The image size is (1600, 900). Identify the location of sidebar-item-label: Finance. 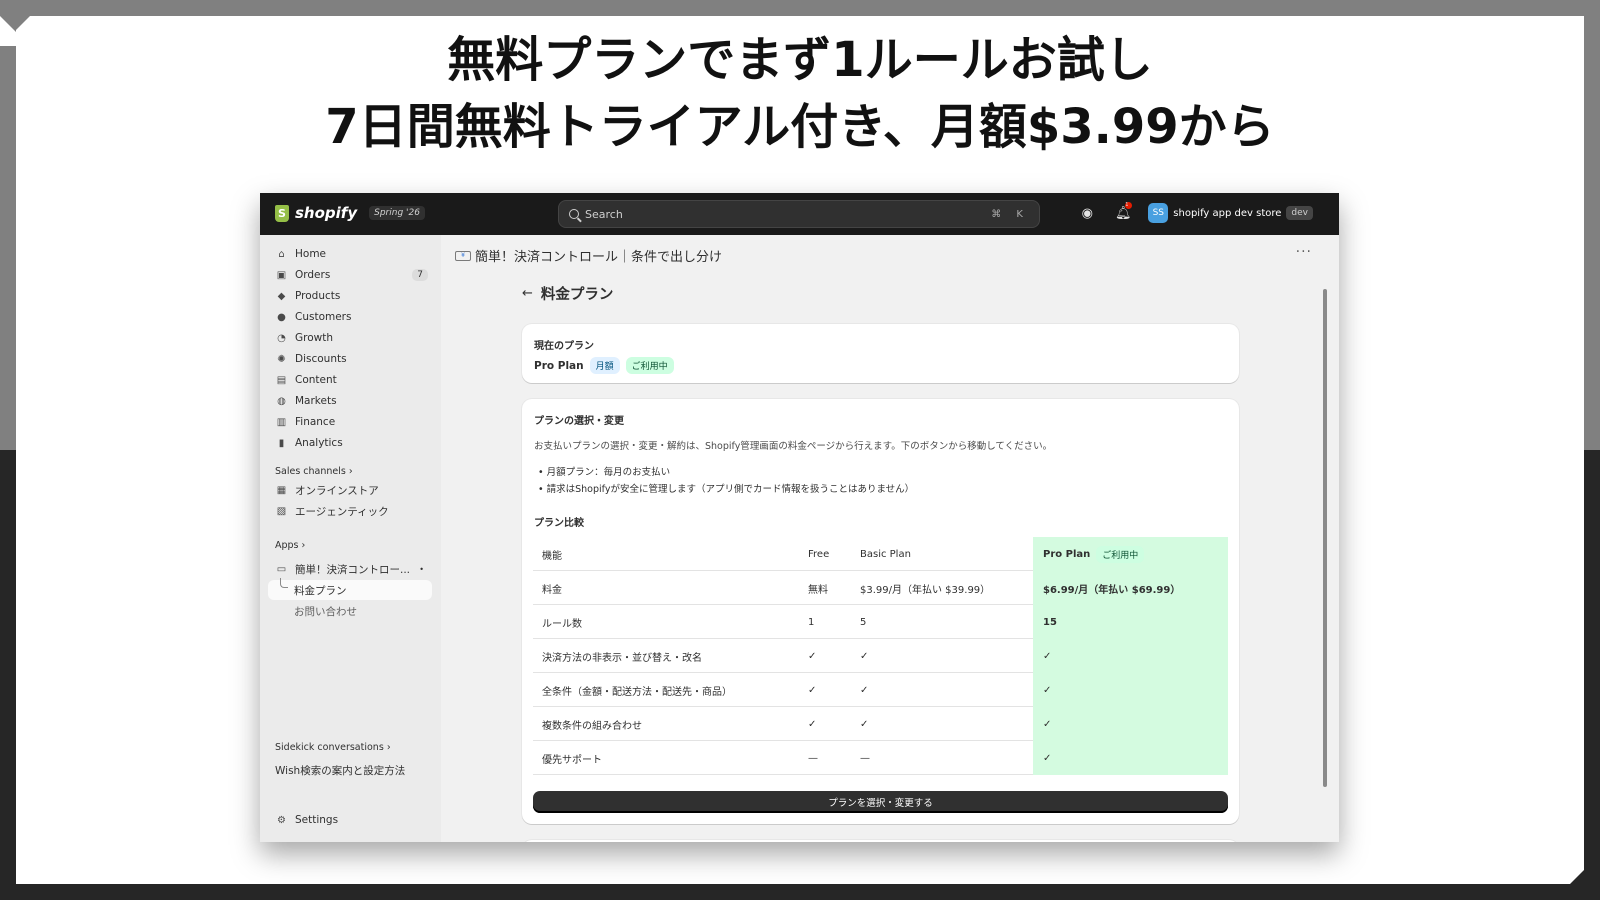
(315, 422).